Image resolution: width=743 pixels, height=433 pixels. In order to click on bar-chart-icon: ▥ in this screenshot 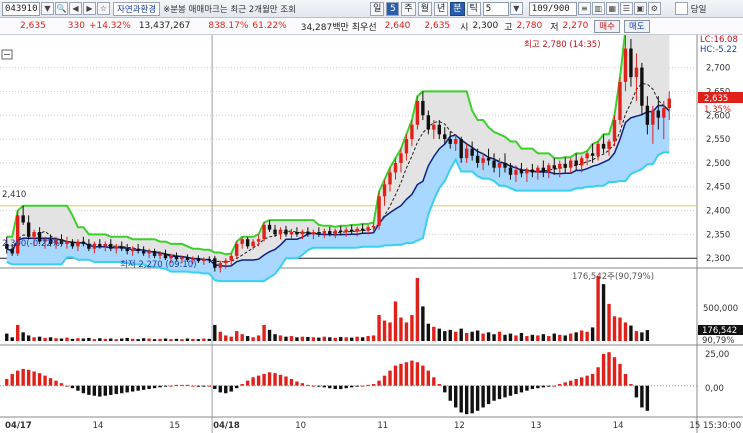, I will do `click(598, 8)`.